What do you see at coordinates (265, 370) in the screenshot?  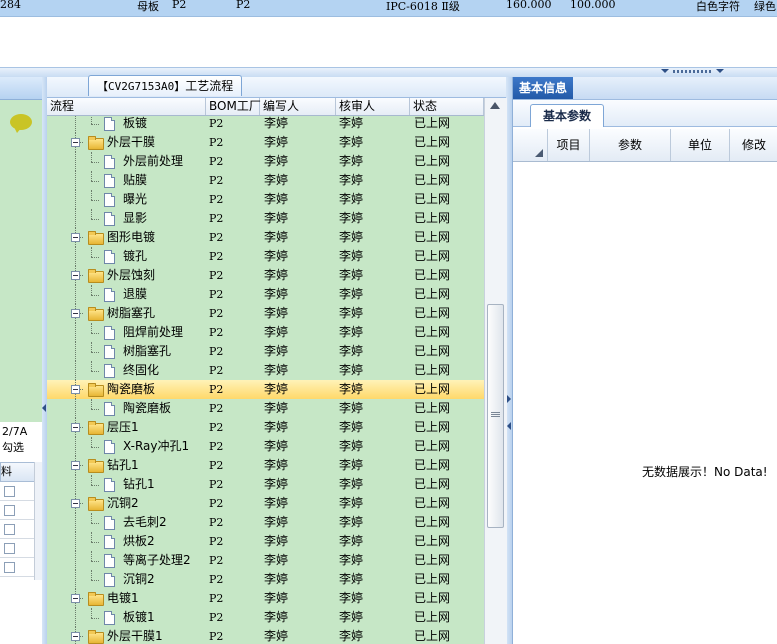 I see `tree-row: 终固化 P2 李婷 李婷 已上网` at bounding box center [265, 370].